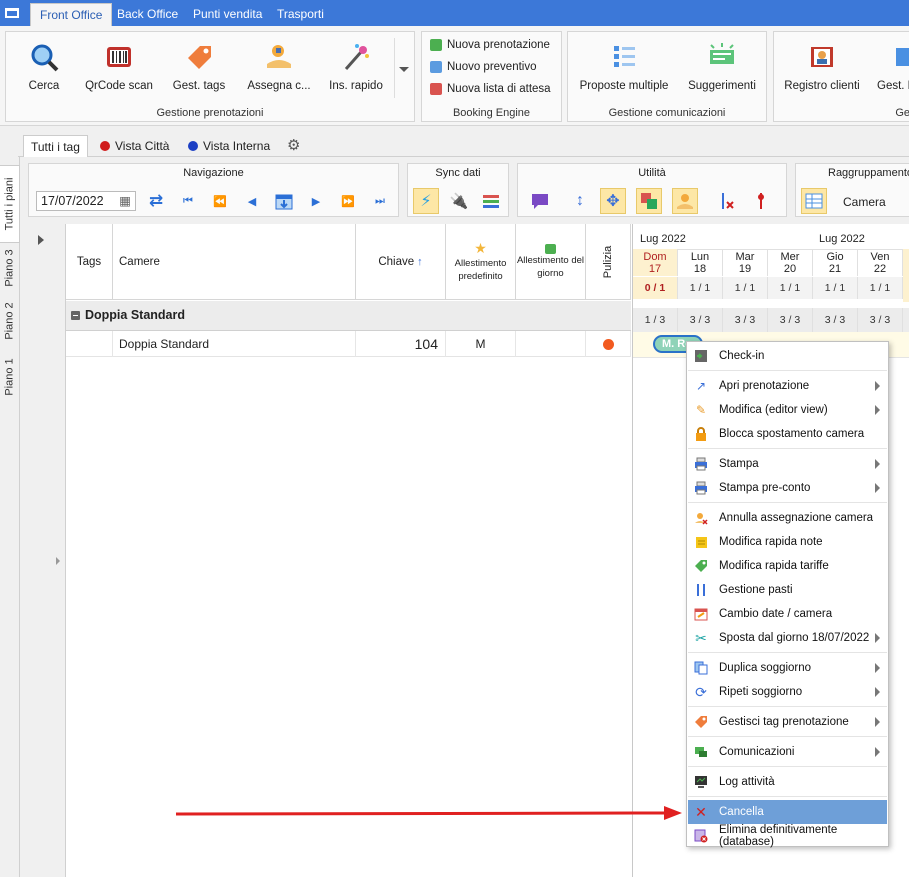  What do you see at coordinates (787, 518) in the screenshot?
I see `menu-item-annulla-assegnazione: Annulla assegnazione camera` at bounding box center [787, 518].